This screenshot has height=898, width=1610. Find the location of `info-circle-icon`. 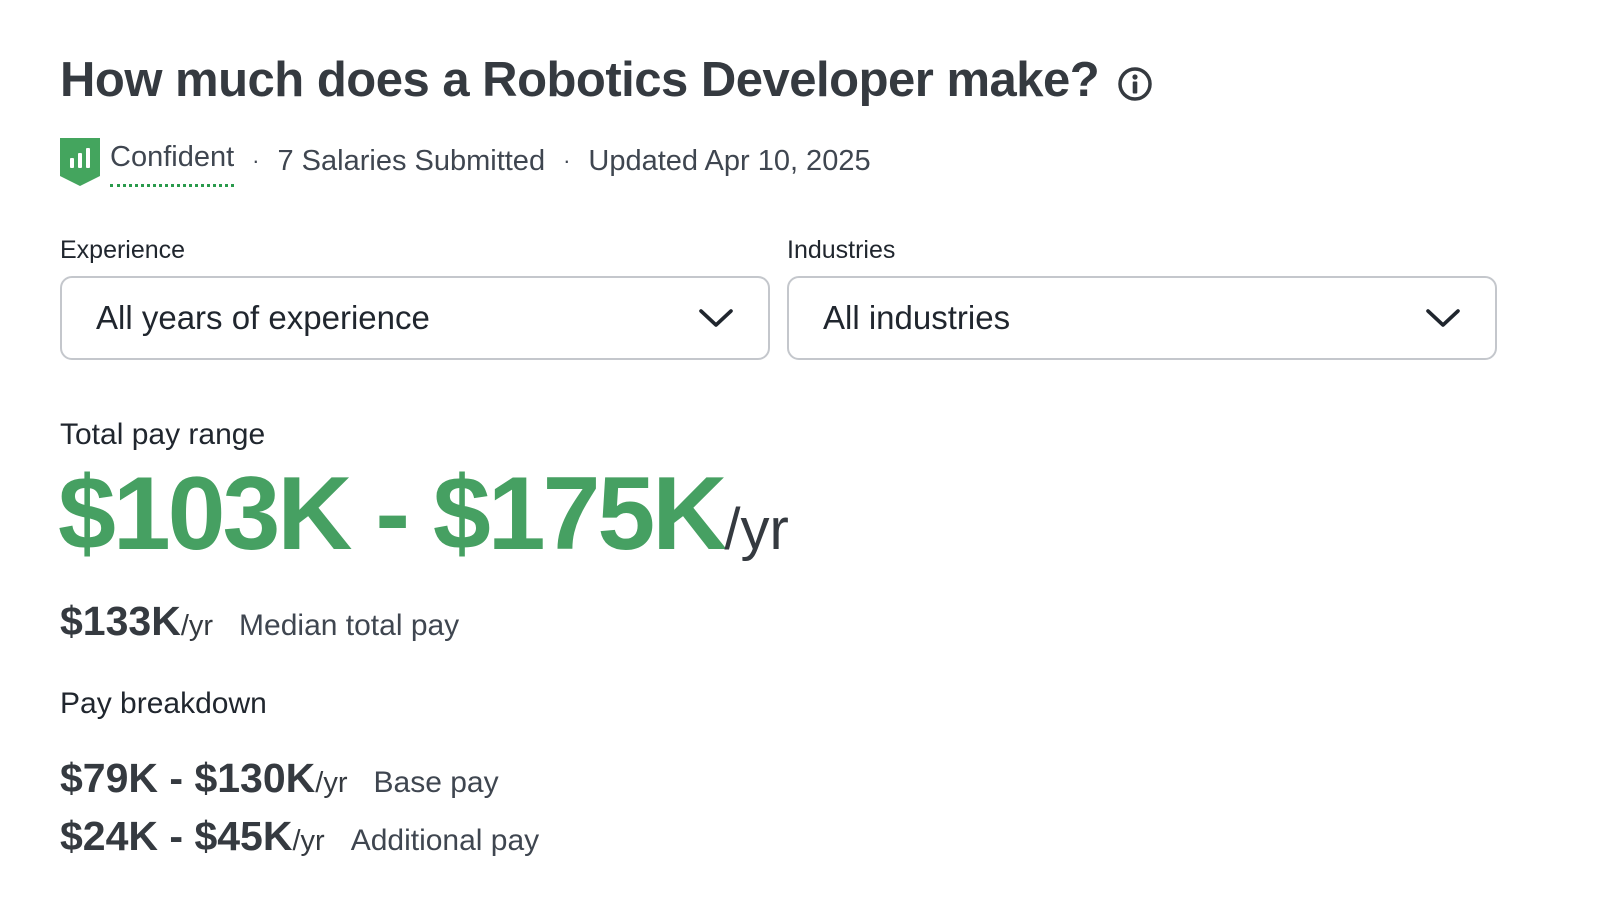

info-circle-icon is located at coordinates (1135, 84).